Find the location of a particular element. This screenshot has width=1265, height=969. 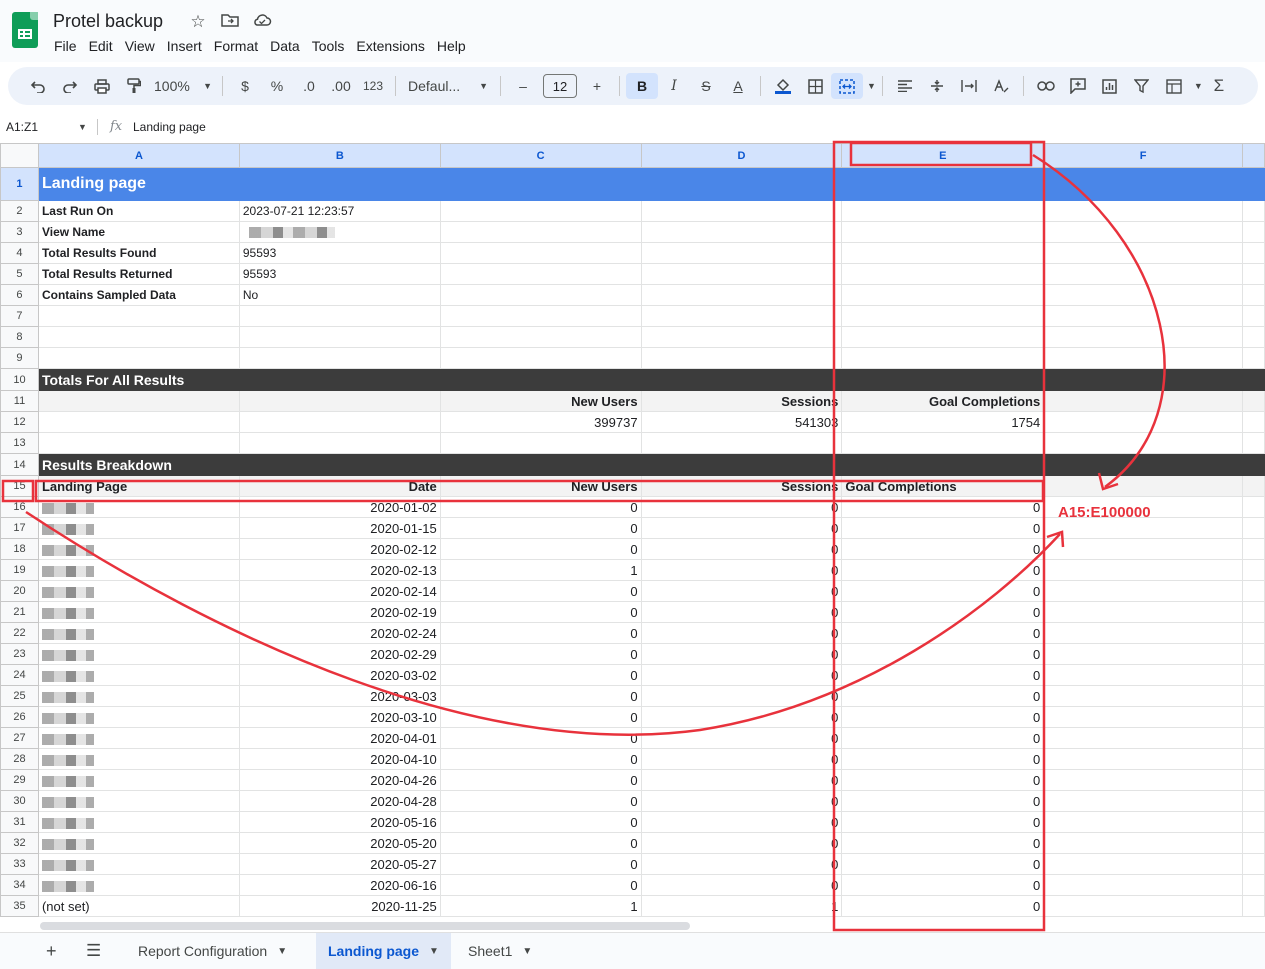

cell-c18: 0 is located at coordinates (540, 549).